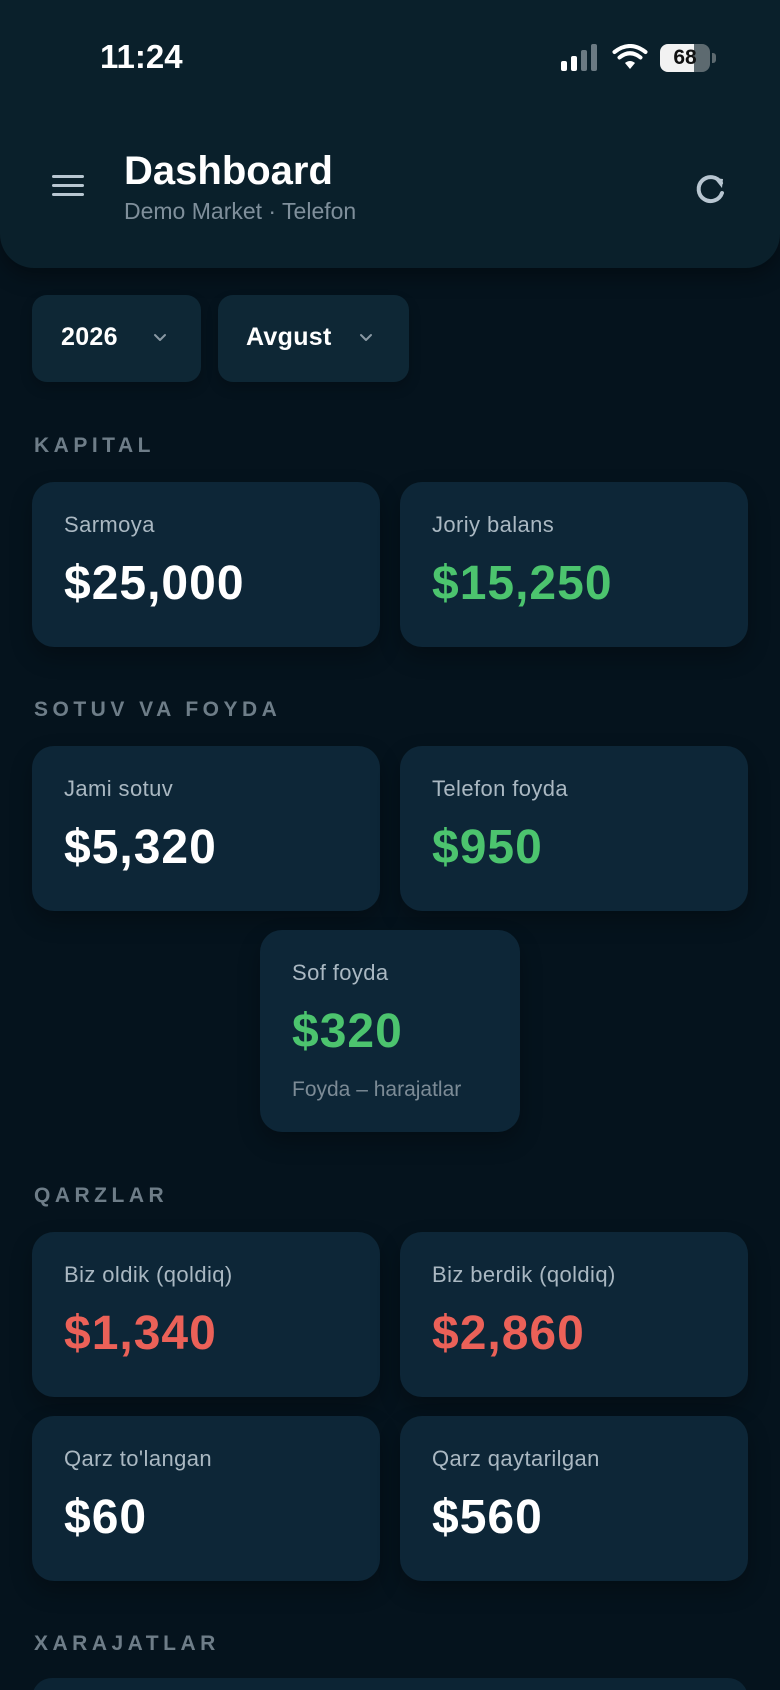  Describe the element at coordinates (524, 1274) in the screenshot. I see `card-label: Biz berdik (qoldiq)` at that location.